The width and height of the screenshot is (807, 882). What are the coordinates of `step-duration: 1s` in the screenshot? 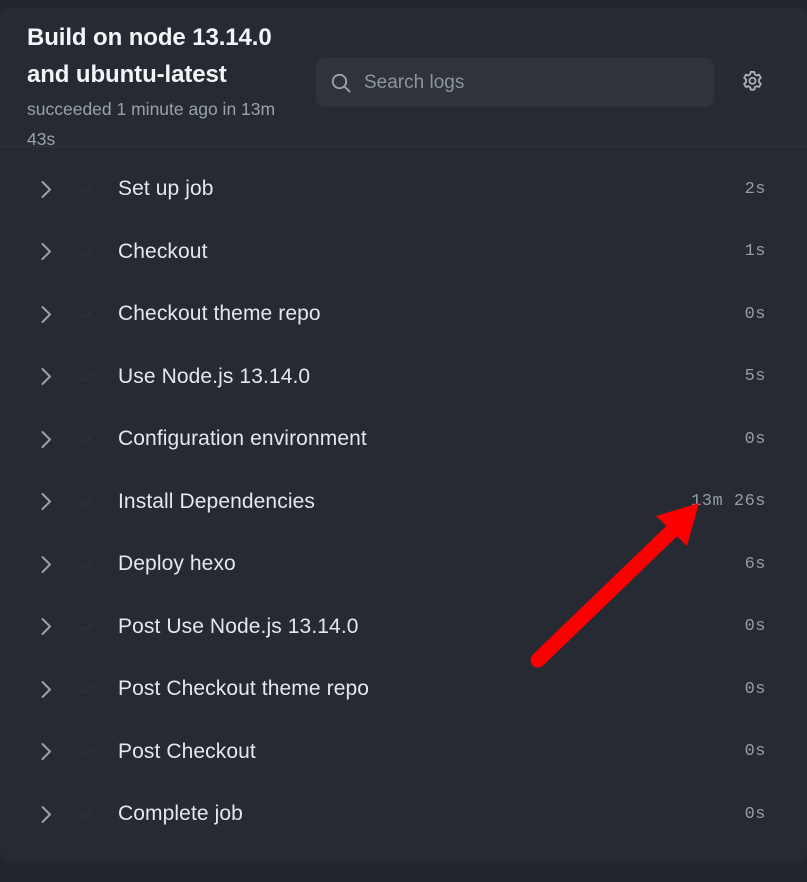 It's located at (755, 252).